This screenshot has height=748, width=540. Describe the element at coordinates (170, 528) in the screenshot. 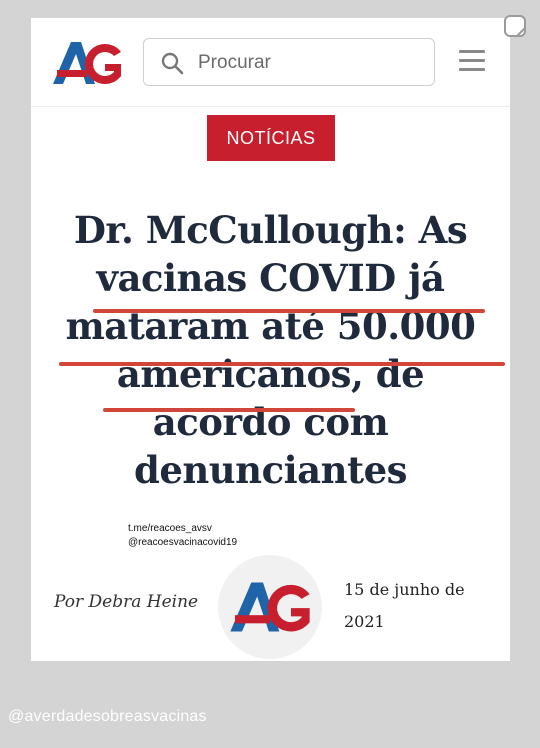

I see `watermark-line: t.me/reacoes_avsv` at that location.